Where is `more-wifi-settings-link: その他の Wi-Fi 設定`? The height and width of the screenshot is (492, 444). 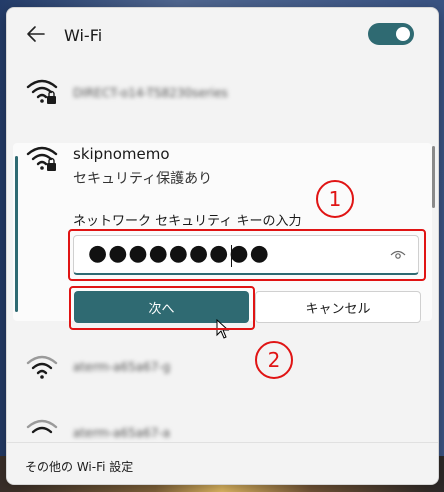 more-wifi-settings-link: その他の Wi-Fi 設定 is located at coordinates (79, 466).